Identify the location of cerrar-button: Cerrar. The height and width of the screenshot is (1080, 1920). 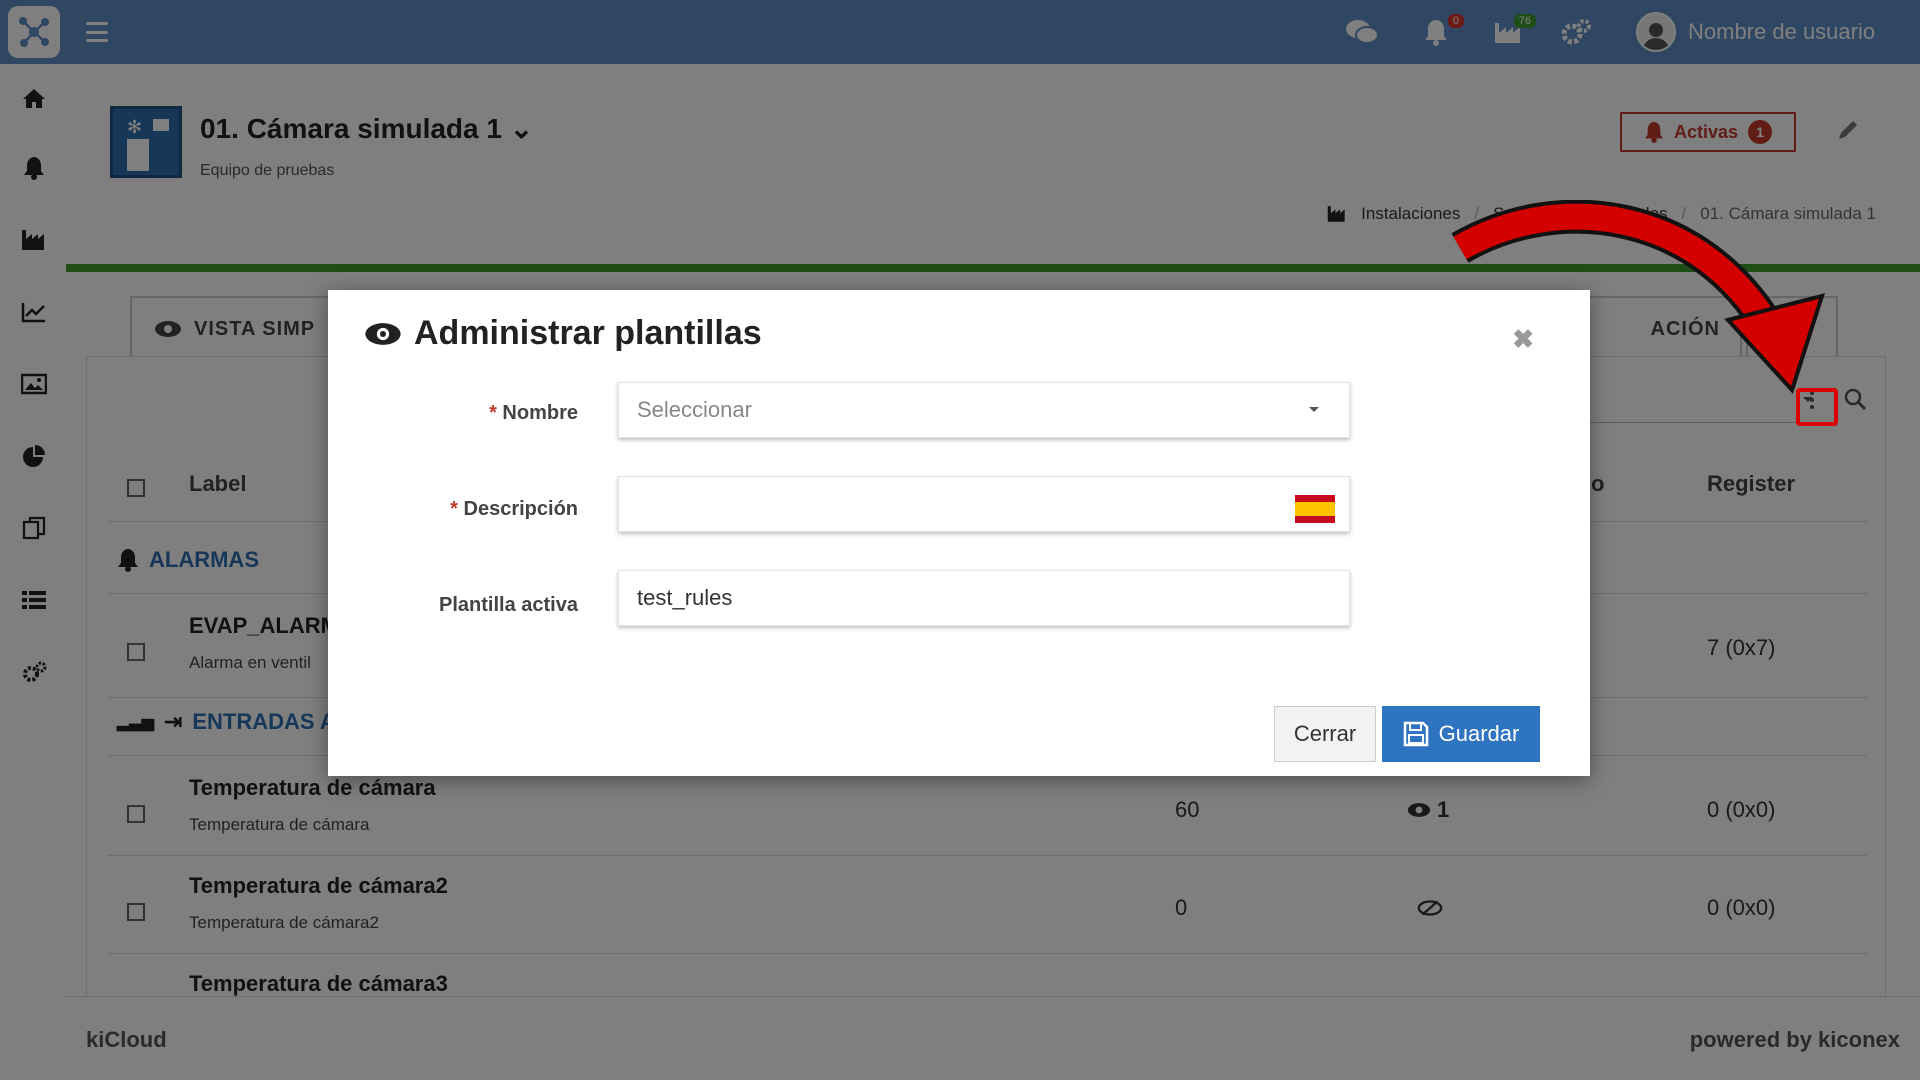
(1325, 734).